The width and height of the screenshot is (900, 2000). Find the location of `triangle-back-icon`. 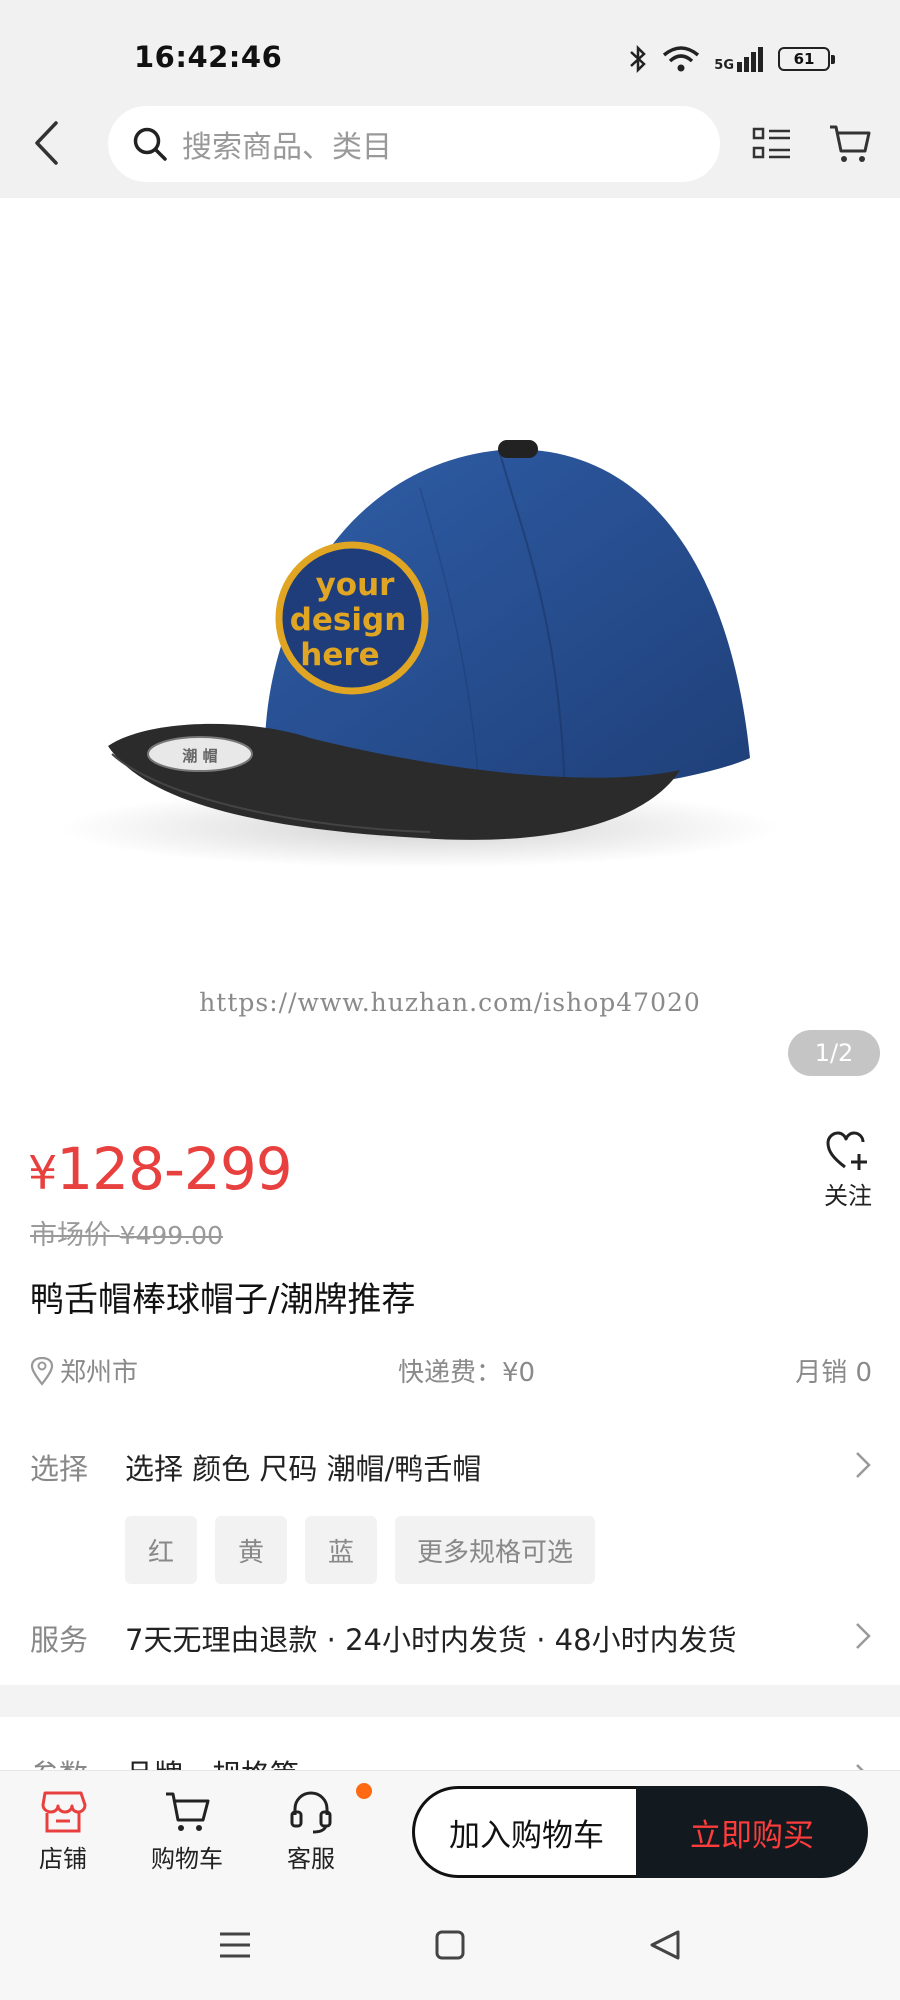

triangle-back-icon is located at coordinates (665, 1945).